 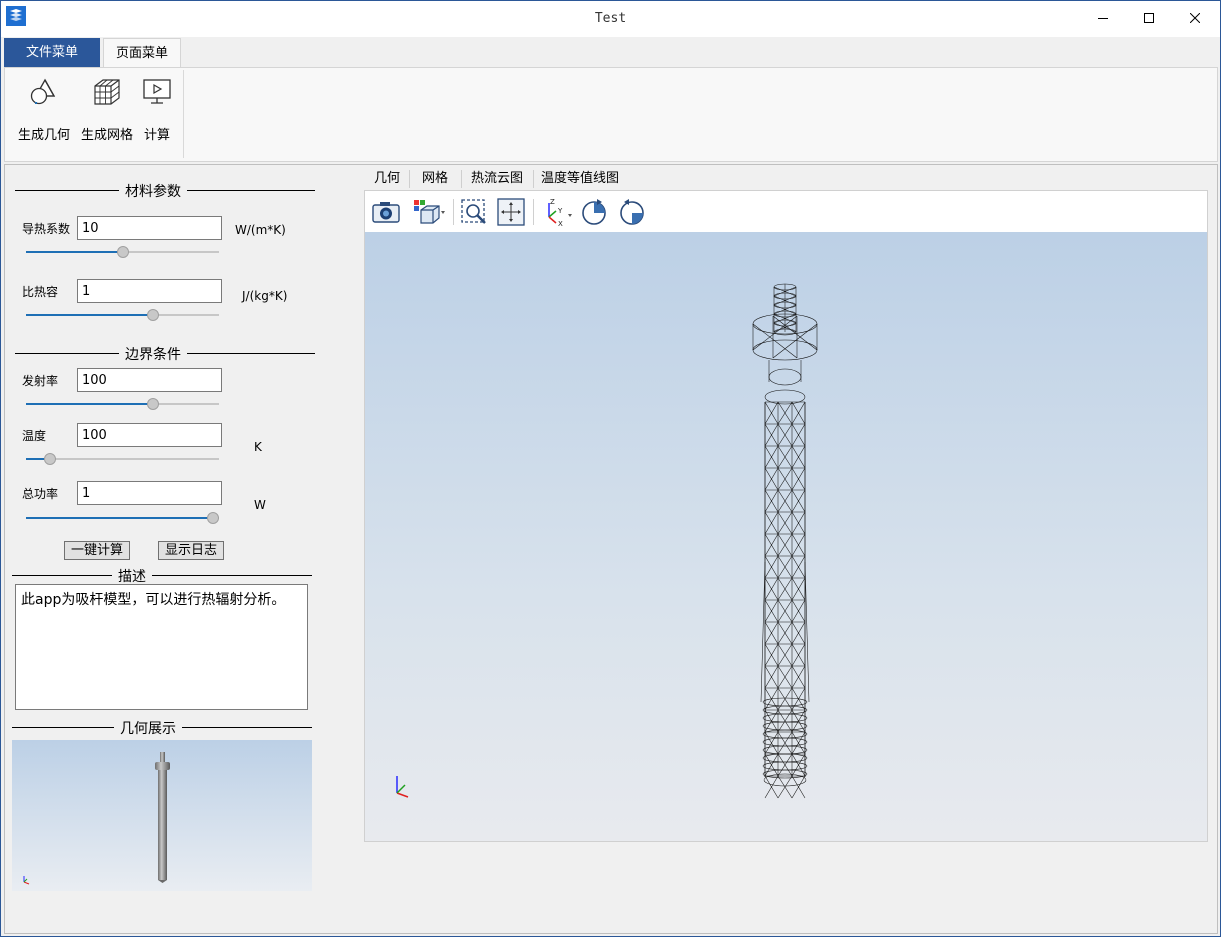 I want to click on tab-mesh: 网格, so click(x=435, y=178).